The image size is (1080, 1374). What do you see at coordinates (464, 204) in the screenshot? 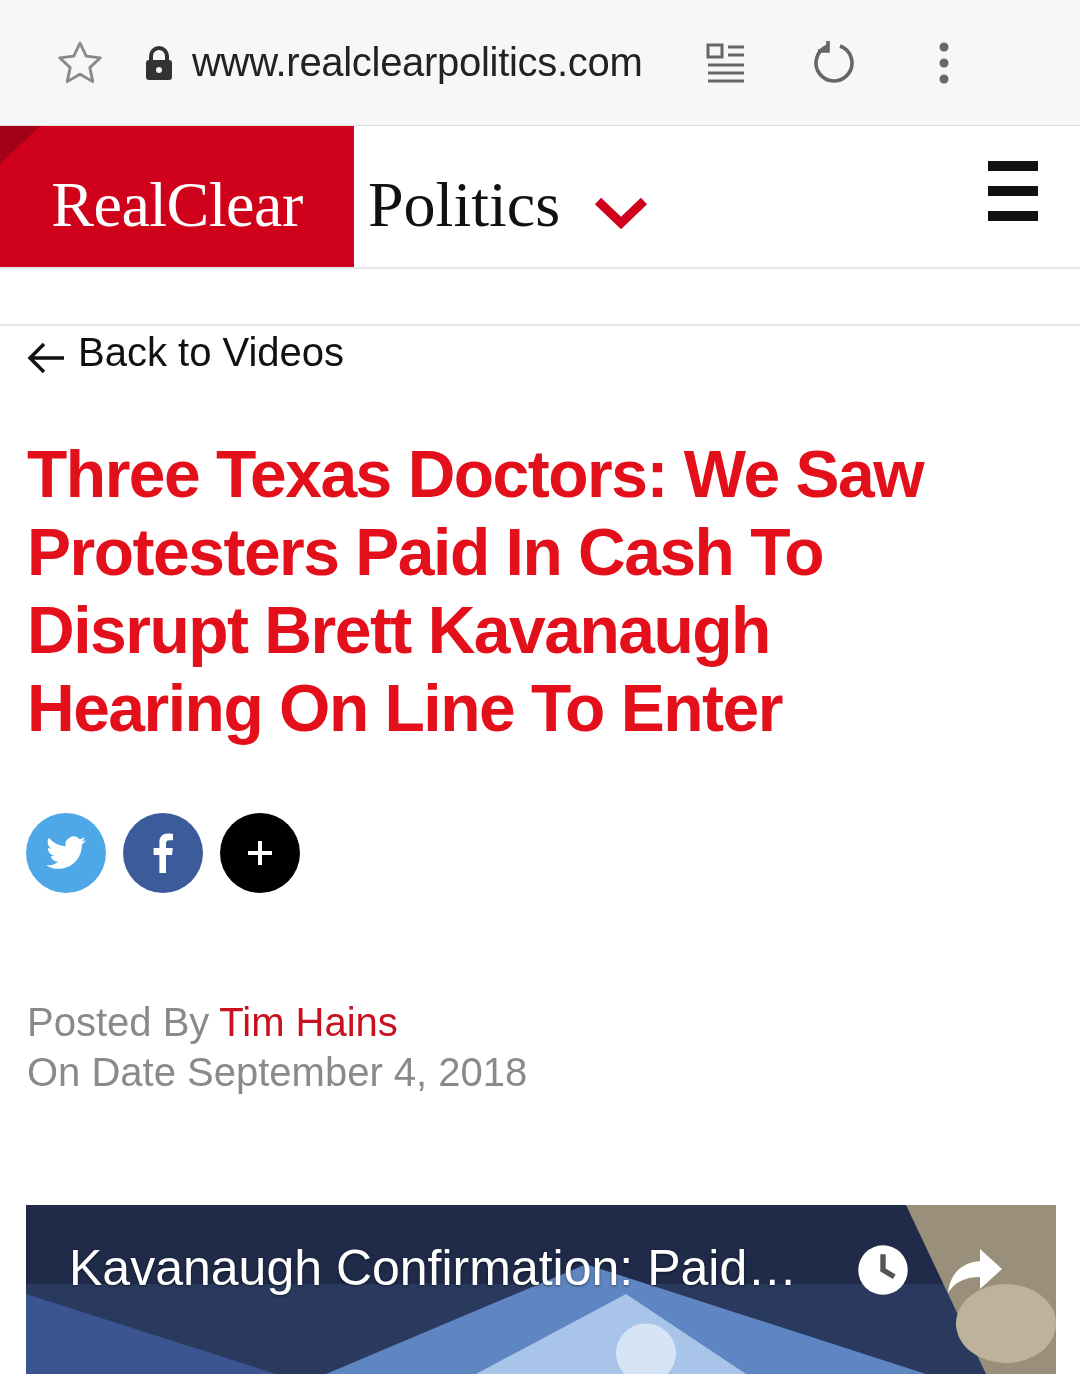
I see `logo-section: Politics` at bounding box center [464, 204].